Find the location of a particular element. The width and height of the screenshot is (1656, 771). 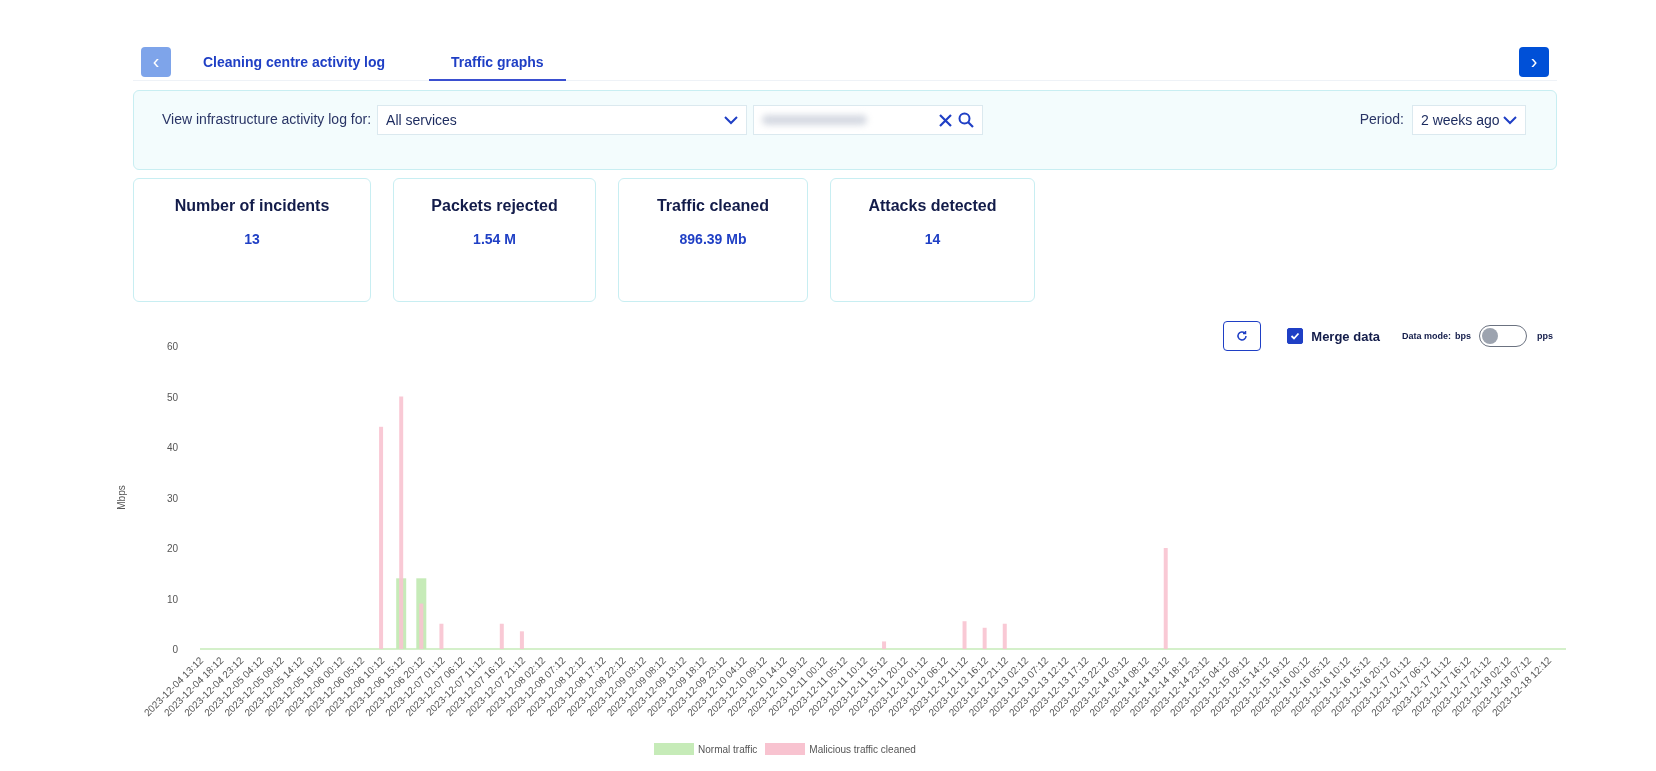

stat-value: 896.39 Mb is located at coordinates (713, 239).